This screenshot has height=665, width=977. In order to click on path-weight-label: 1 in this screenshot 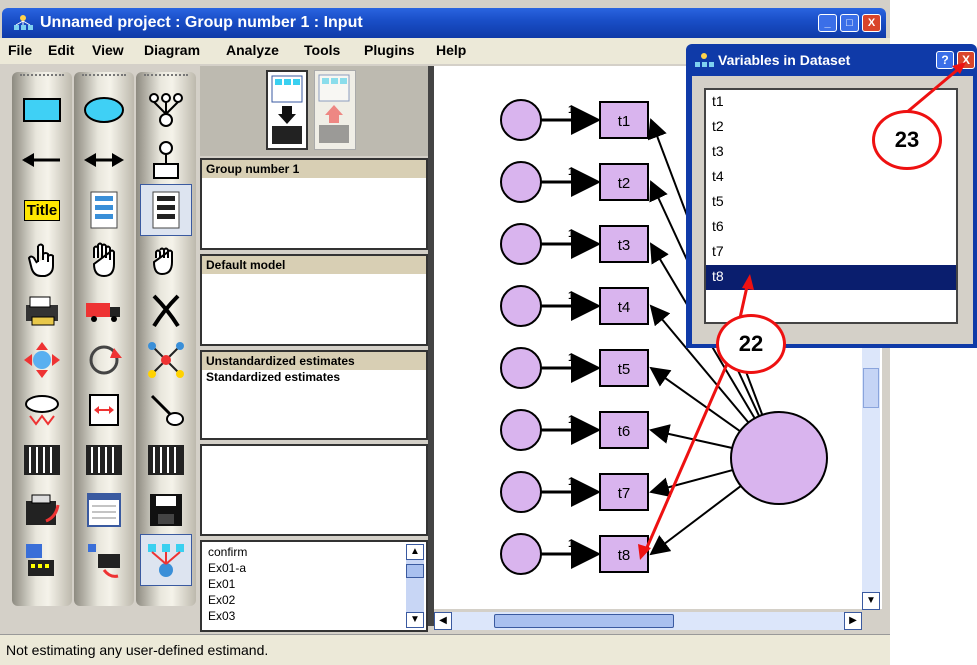, I will do `click(571, 420)`.